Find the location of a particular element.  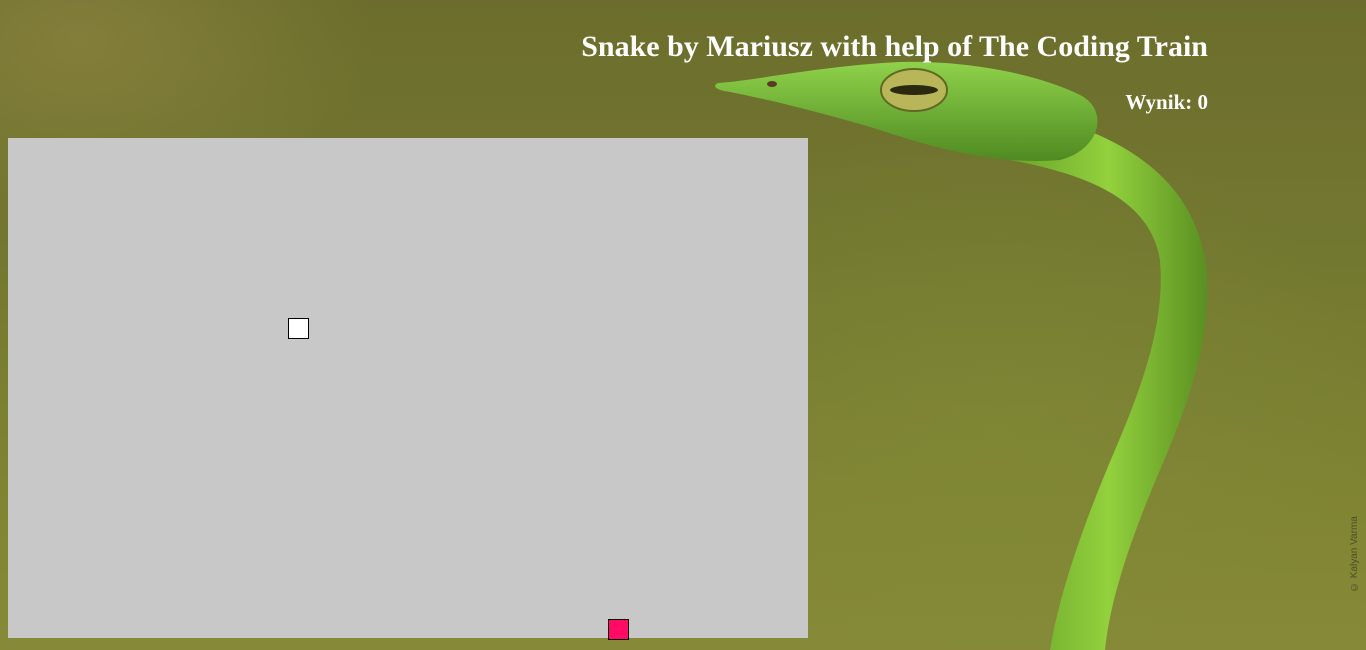

snake-body-shape is located at coordinates (1109, 380).